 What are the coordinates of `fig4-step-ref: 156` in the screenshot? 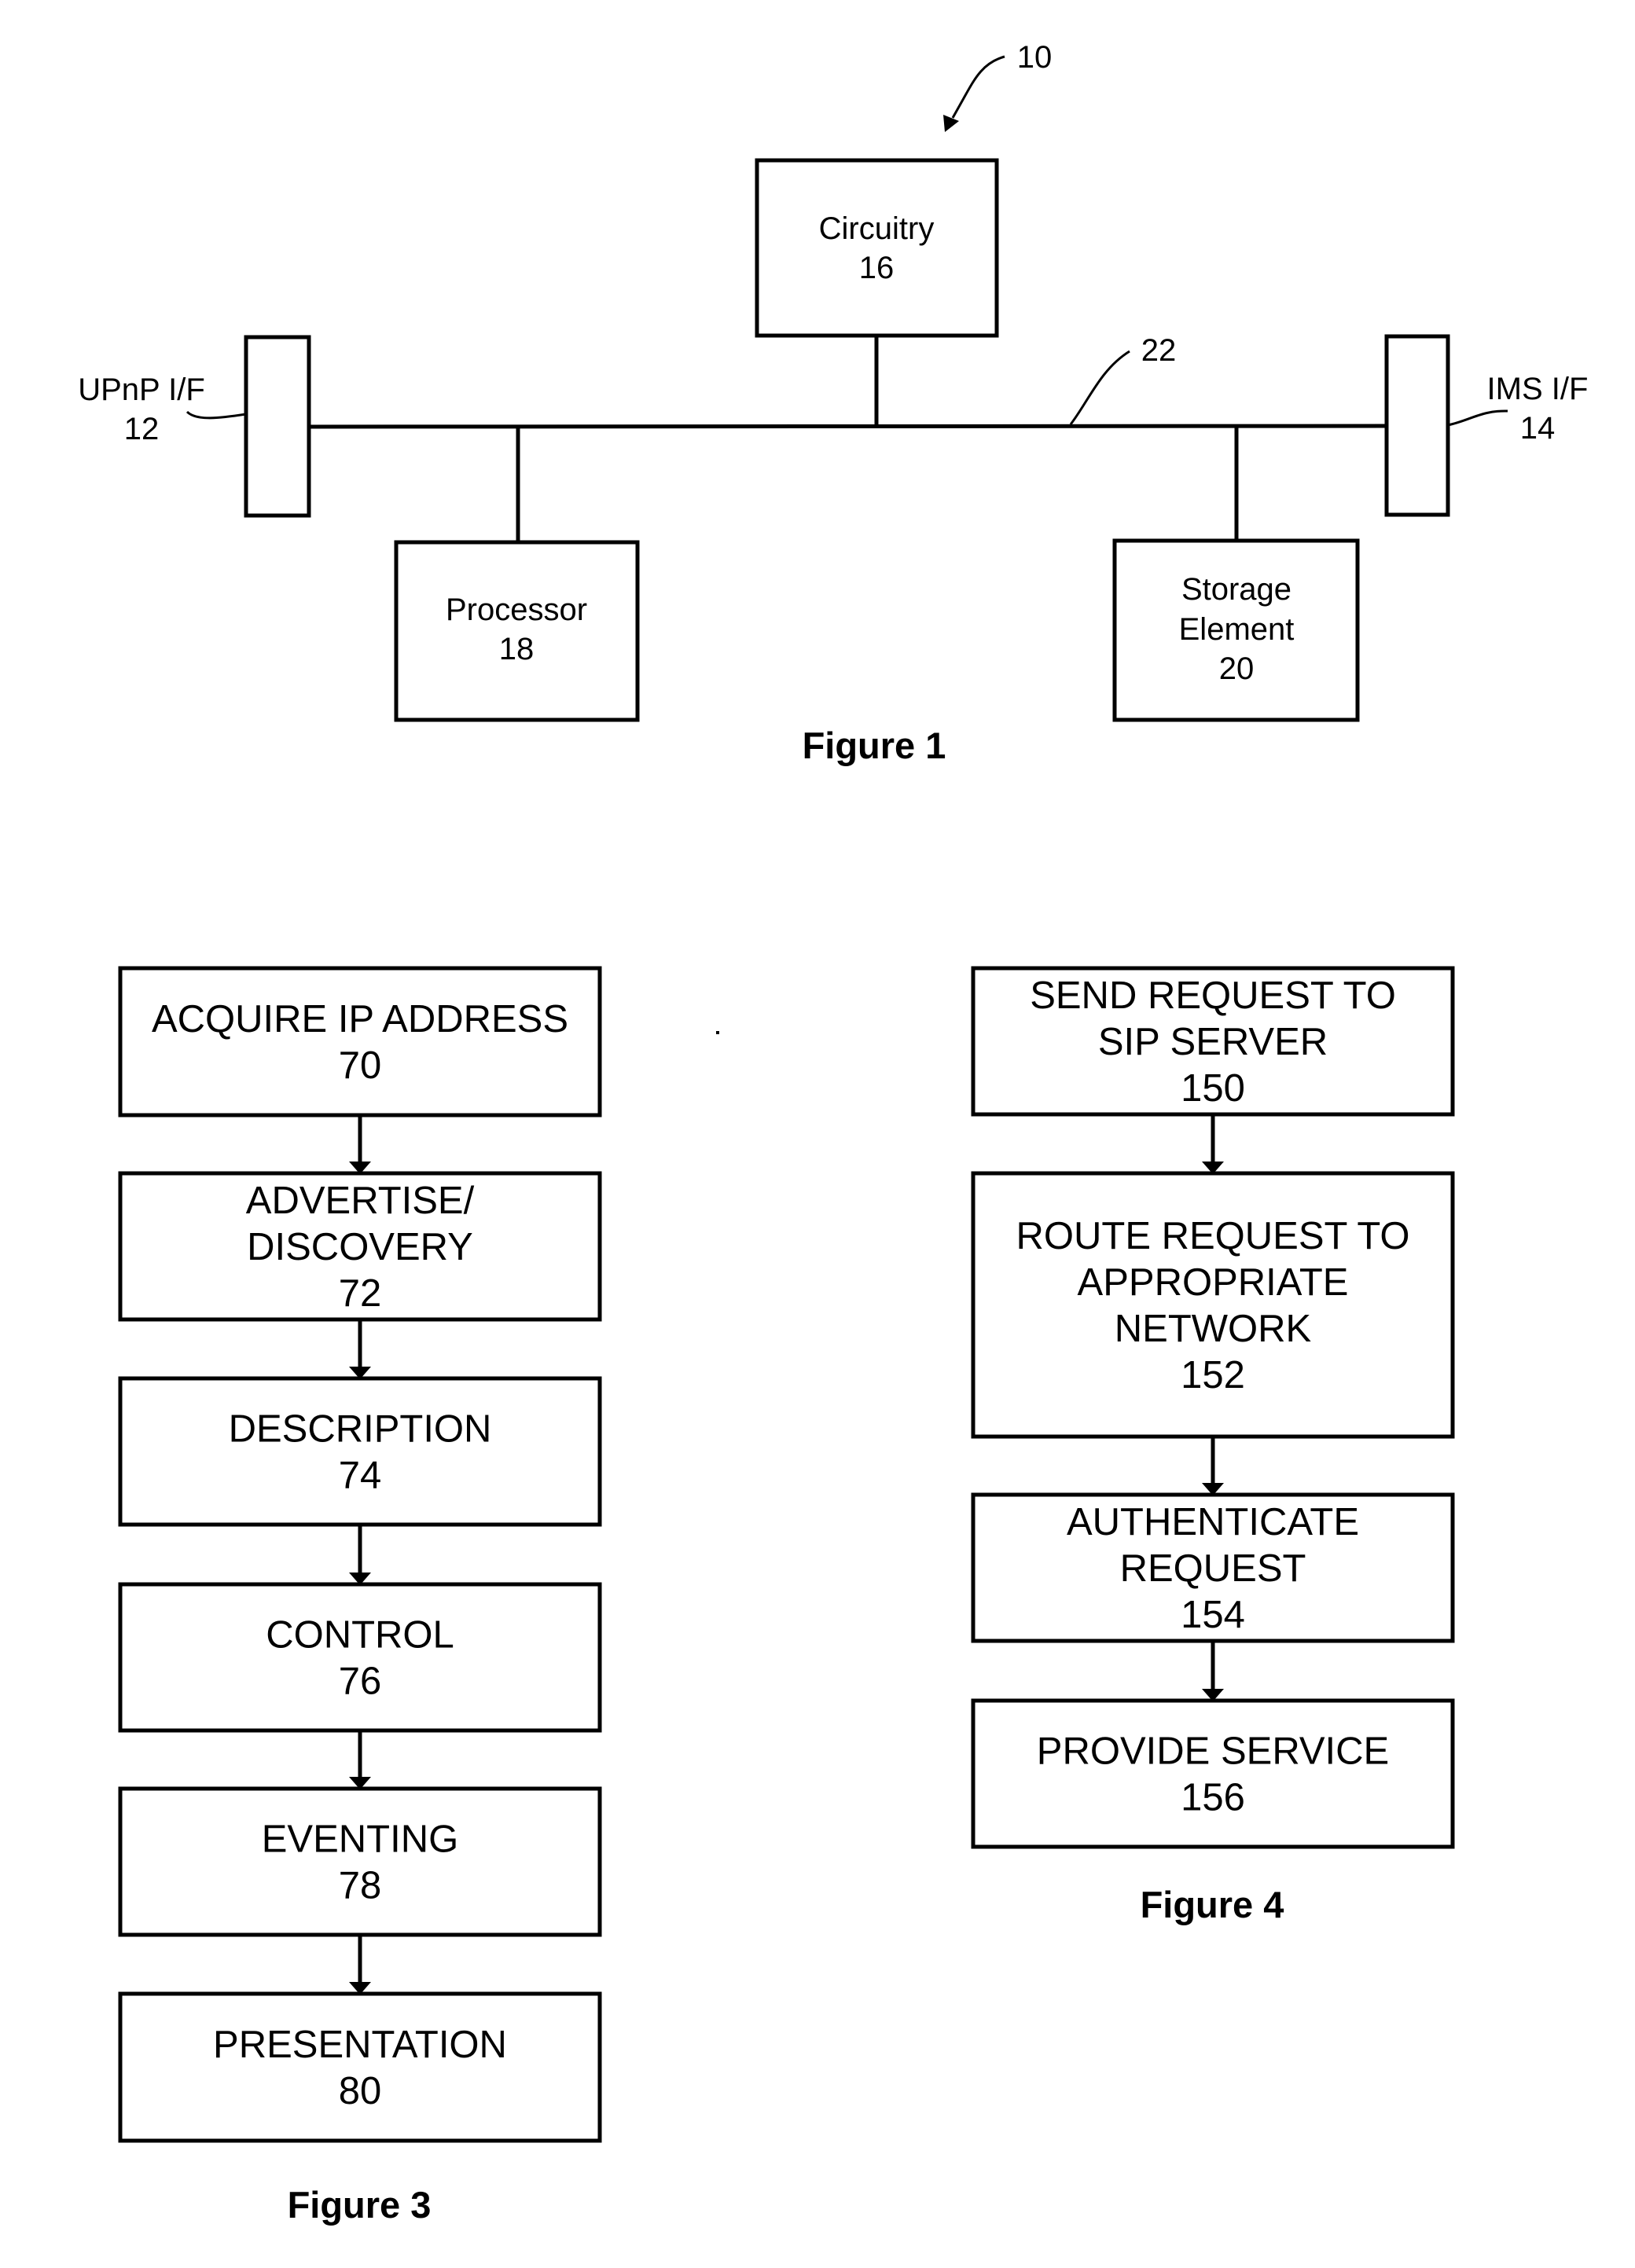 It's located at (1213, 1798).